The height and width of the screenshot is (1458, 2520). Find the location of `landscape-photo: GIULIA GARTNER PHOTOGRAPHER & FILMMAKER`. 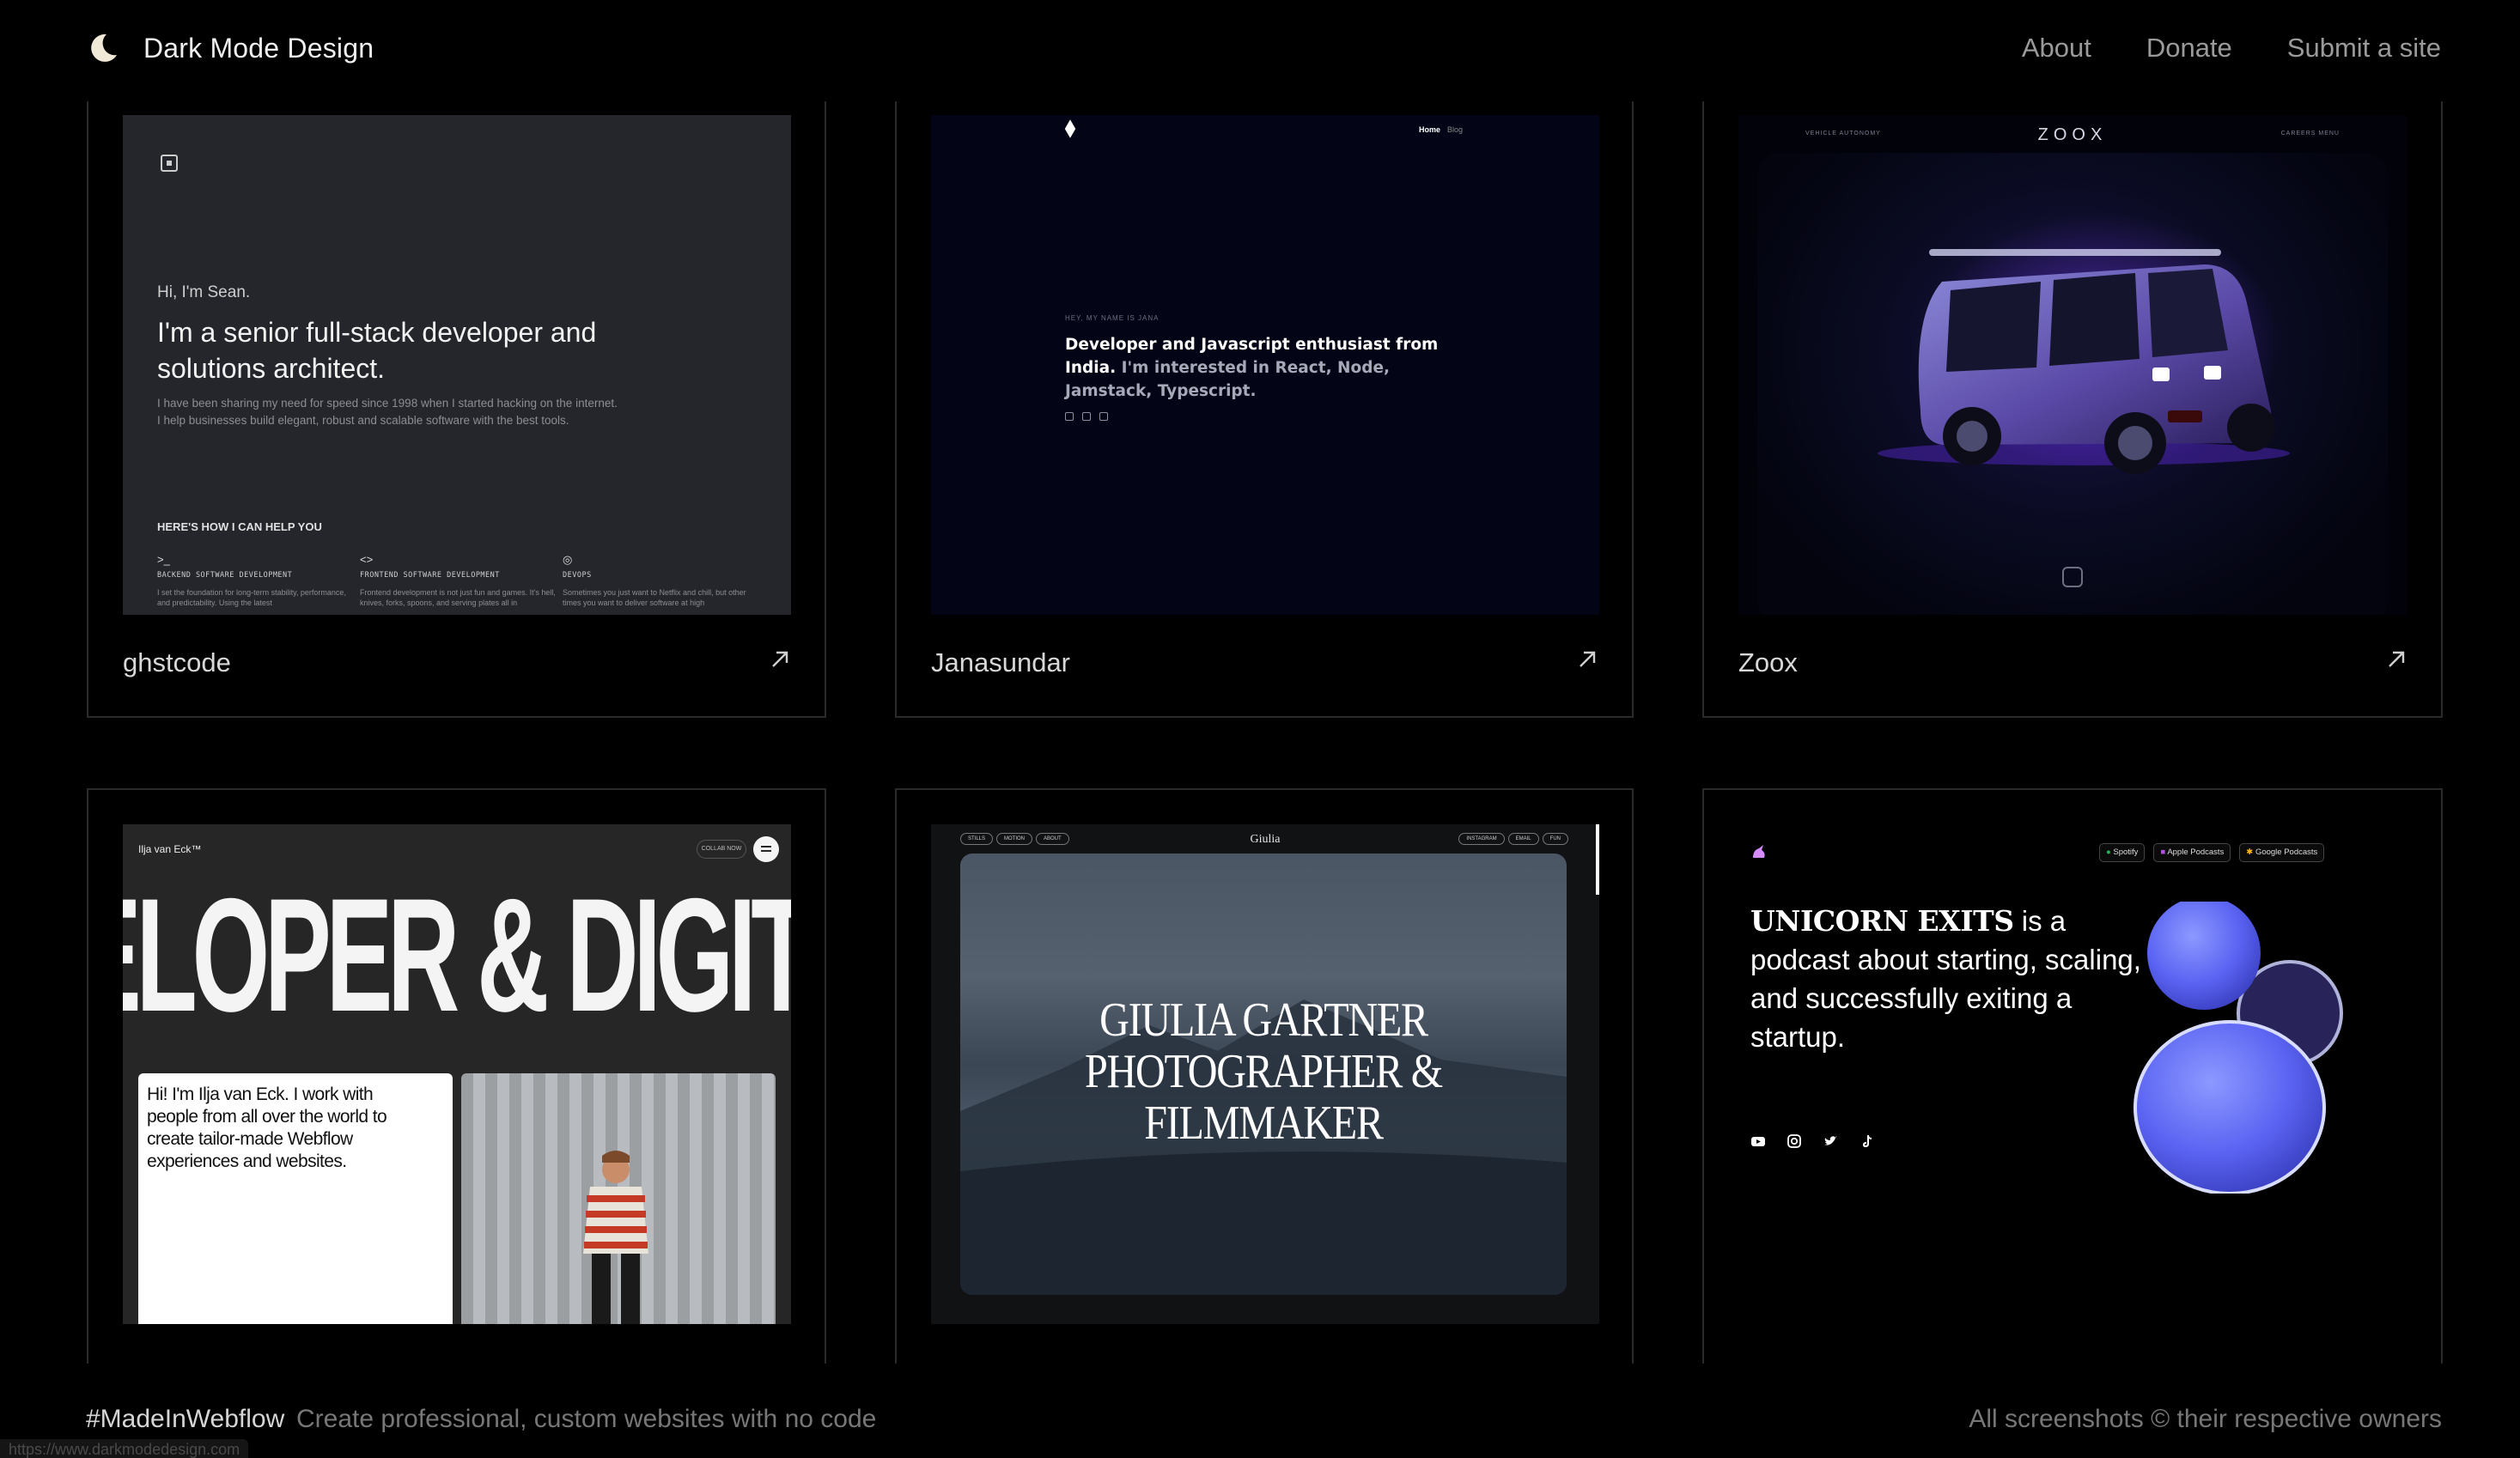

landscape-photo: GIULIA GARTNER PHOTOGRAPHER & FILMMAKER is located at coordinates (1263, 1074).